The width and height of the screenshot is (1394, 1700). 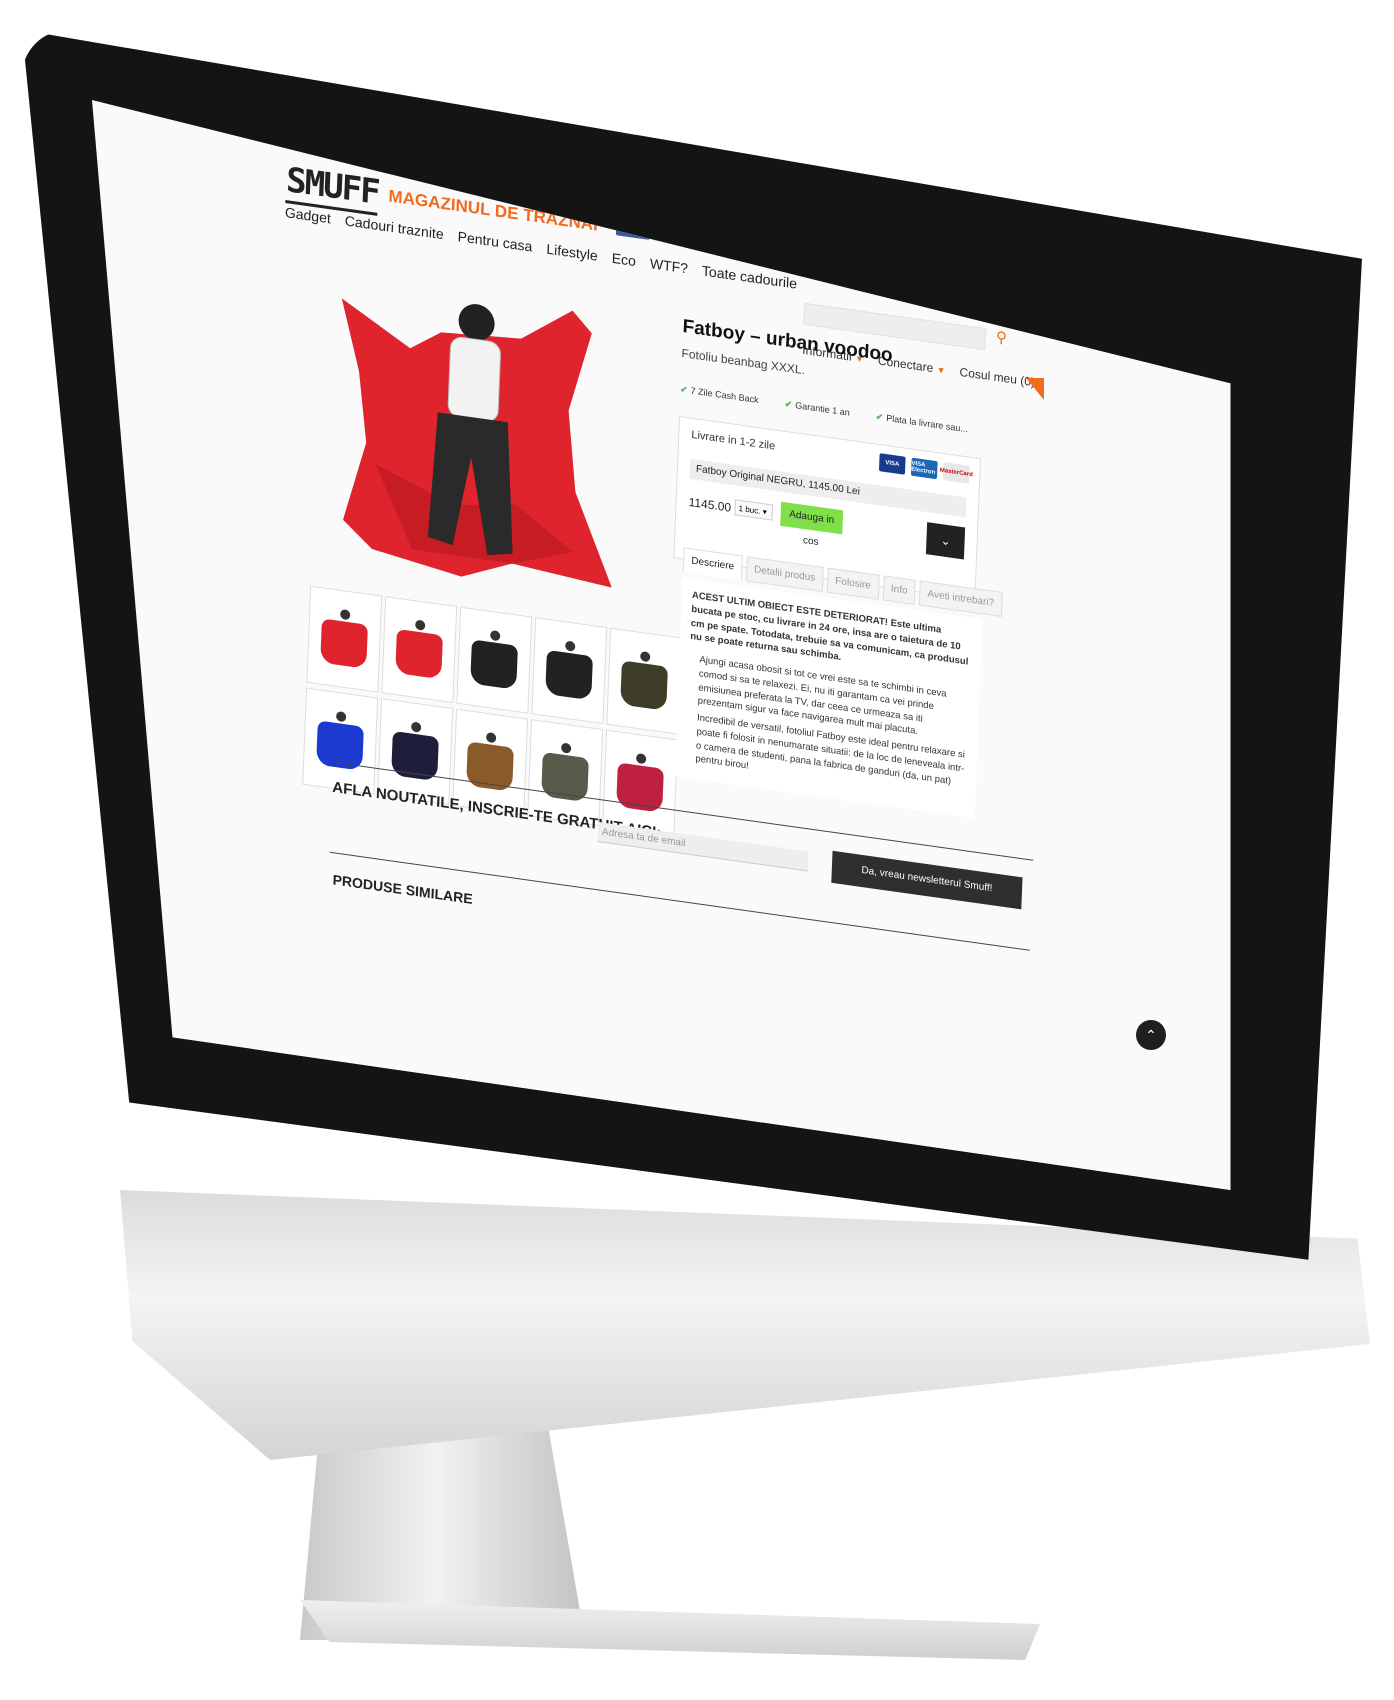 What do you see at coordinates (892, 464) in the screenshot?
I see `payment-card-icon: VISA` at bounding box center [892, 464].